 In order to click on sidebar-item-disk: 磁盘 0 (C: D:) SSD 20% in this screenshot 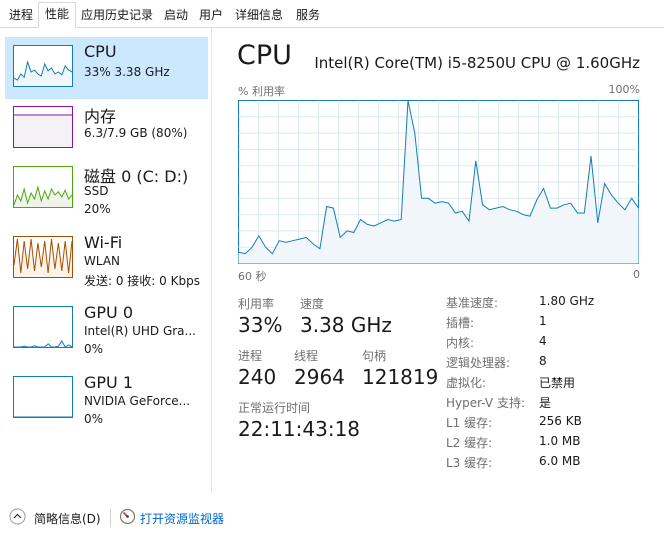, I will do `click(106, 189)`.